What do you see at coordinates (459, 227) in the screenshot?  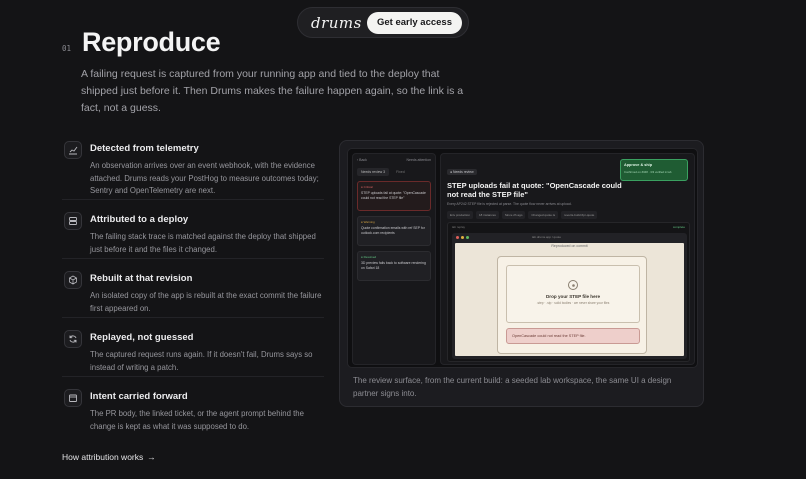 I see `window-label: lab replay` at bounding box center [459, 227].